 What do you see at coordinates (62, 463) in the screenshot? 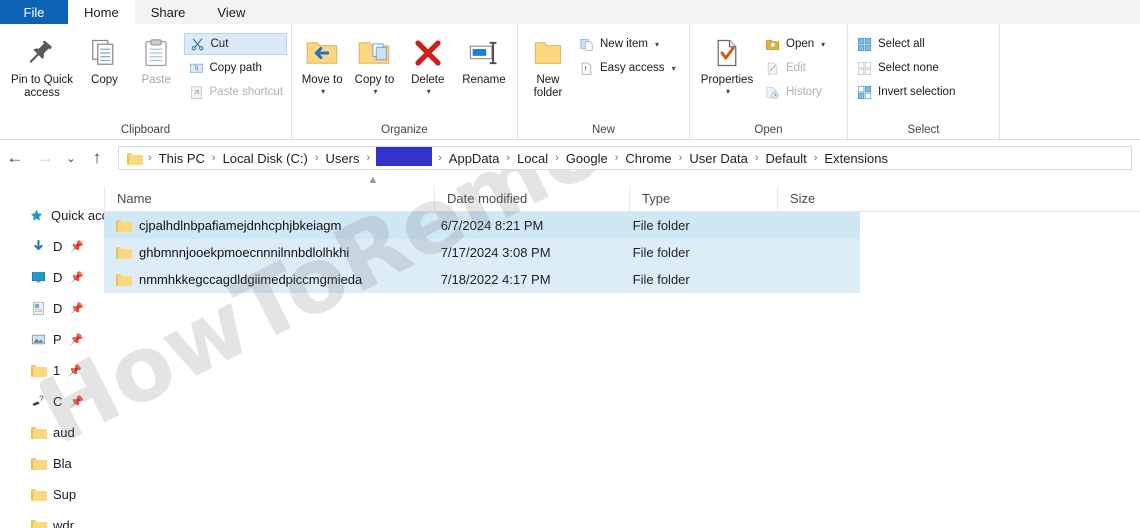
I see `sidebar-item-label: Bla` at bounding box center [62, 463].